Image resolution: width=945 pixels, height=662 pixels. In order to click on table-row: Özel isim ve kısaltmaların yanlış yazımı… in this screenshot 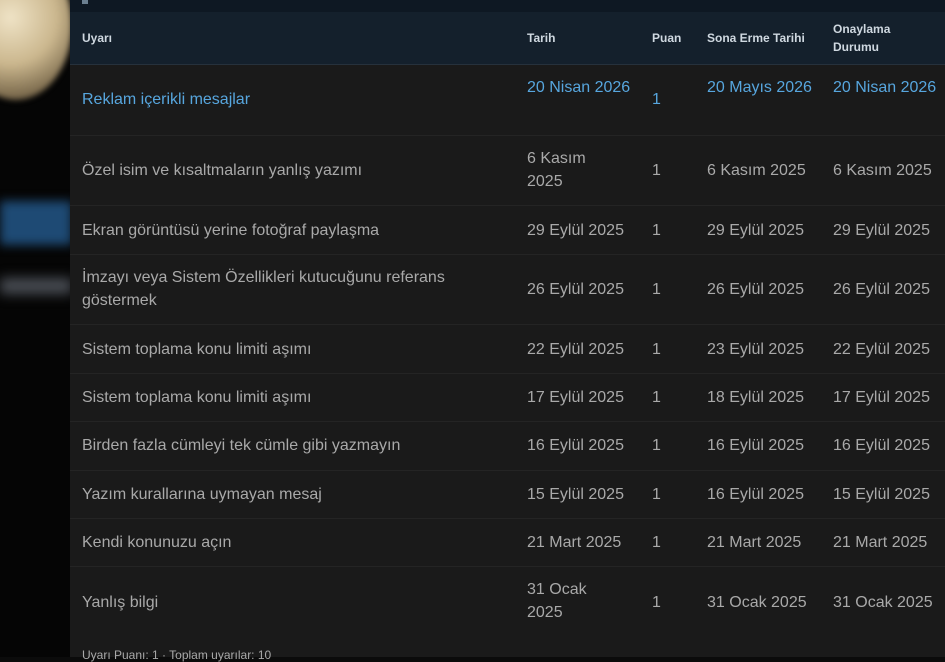, I will do `click(507, 171)`.